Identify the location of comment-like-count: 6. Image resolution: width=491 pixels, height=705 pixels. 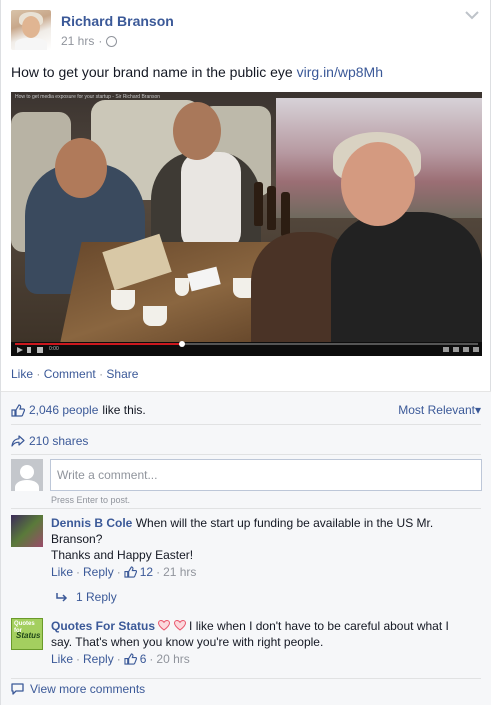
(143, 659).